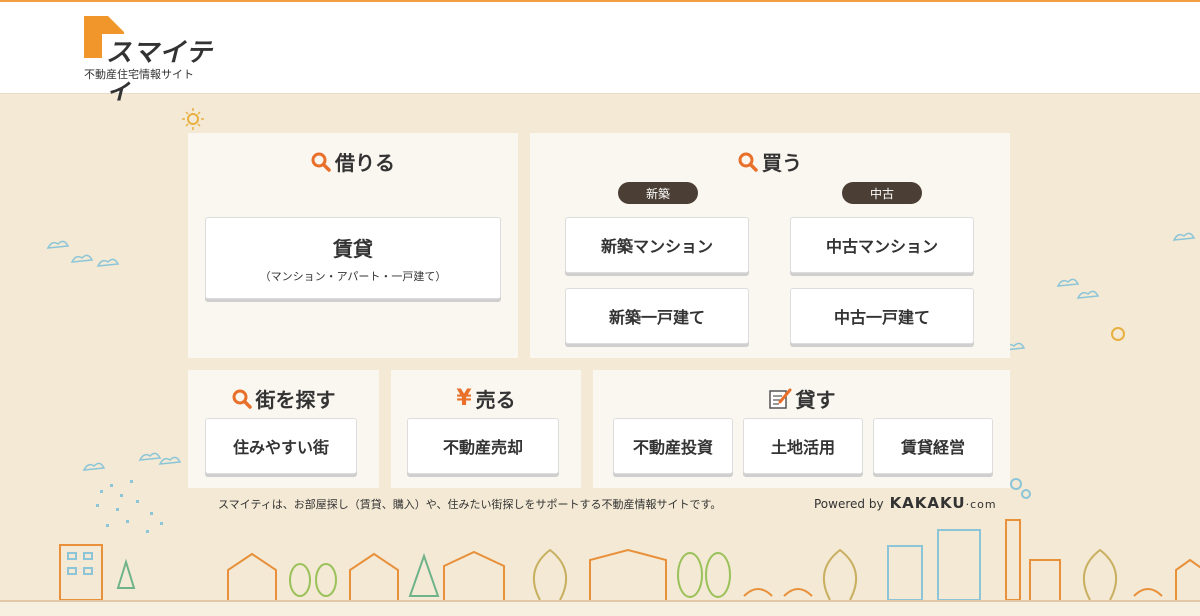  Describe the element at coordinates (779, 398) in the screenshot. I see `memo-pen-icon` at that location.